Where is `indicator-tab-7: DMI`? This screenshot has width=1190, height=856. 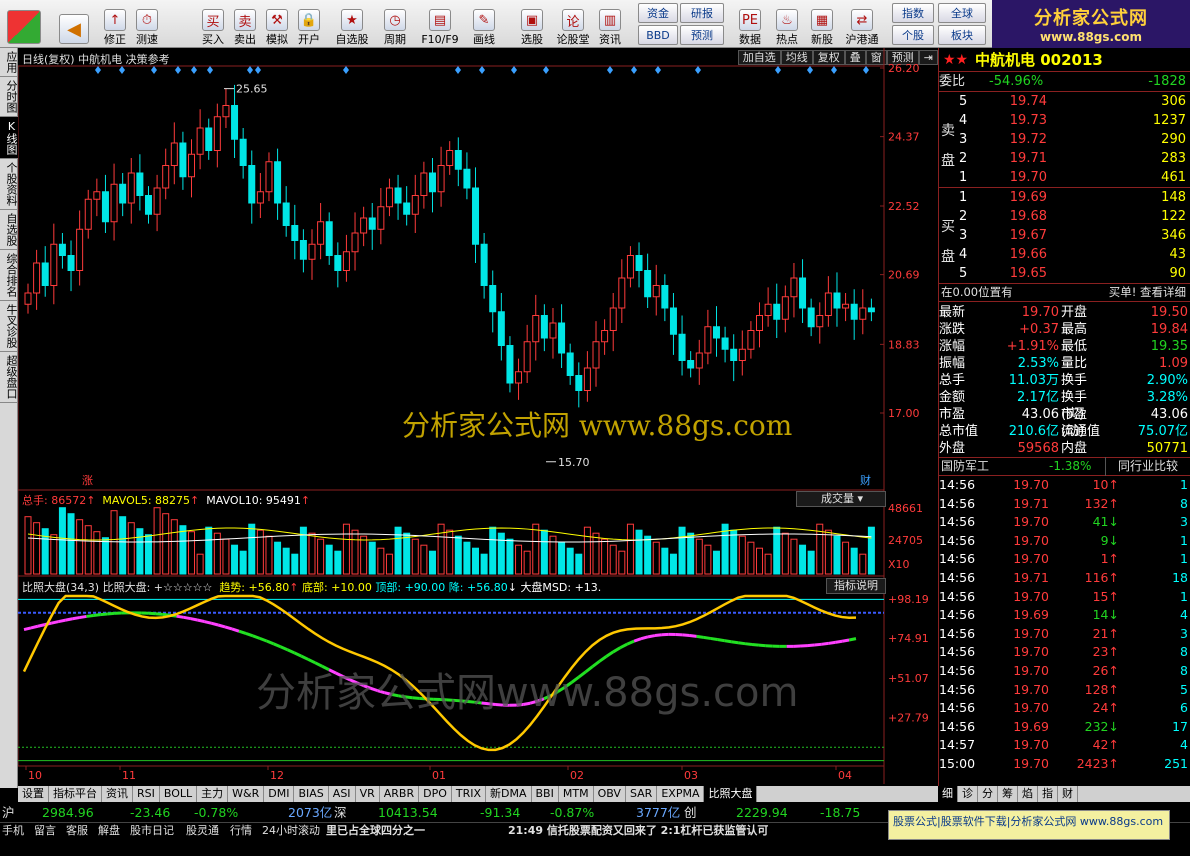
indicator-tab-7: DMI is located at coordinates (279, 794).